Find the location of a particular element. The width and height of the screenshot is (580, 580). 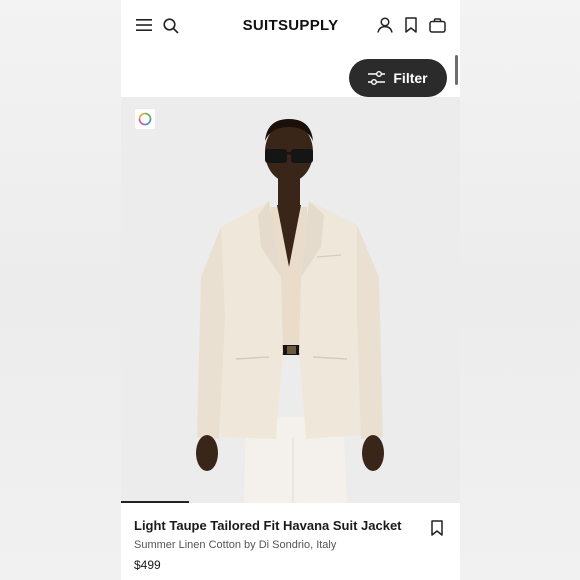

save-product-bookmark-icon is located at coordinates (437, 528).